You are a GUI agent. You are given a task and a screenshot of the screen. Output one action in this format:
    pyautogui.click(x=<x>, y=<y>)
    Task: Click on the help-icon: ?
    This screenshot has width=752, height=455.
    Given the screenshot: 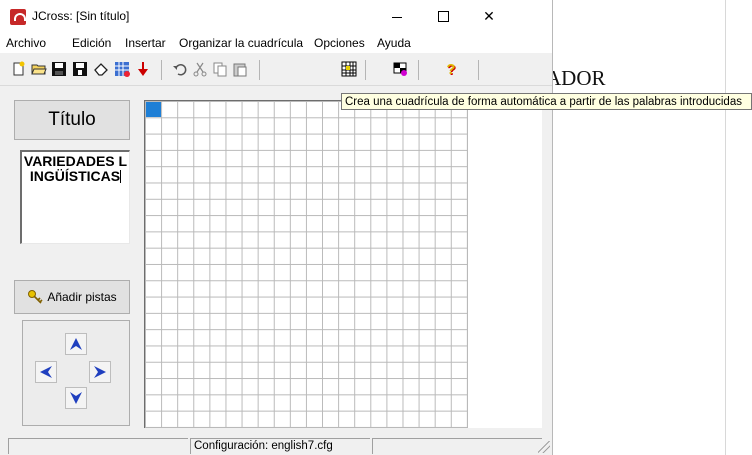 What is the action you would take?
    pyautogui.click(x=451, y=69)
    